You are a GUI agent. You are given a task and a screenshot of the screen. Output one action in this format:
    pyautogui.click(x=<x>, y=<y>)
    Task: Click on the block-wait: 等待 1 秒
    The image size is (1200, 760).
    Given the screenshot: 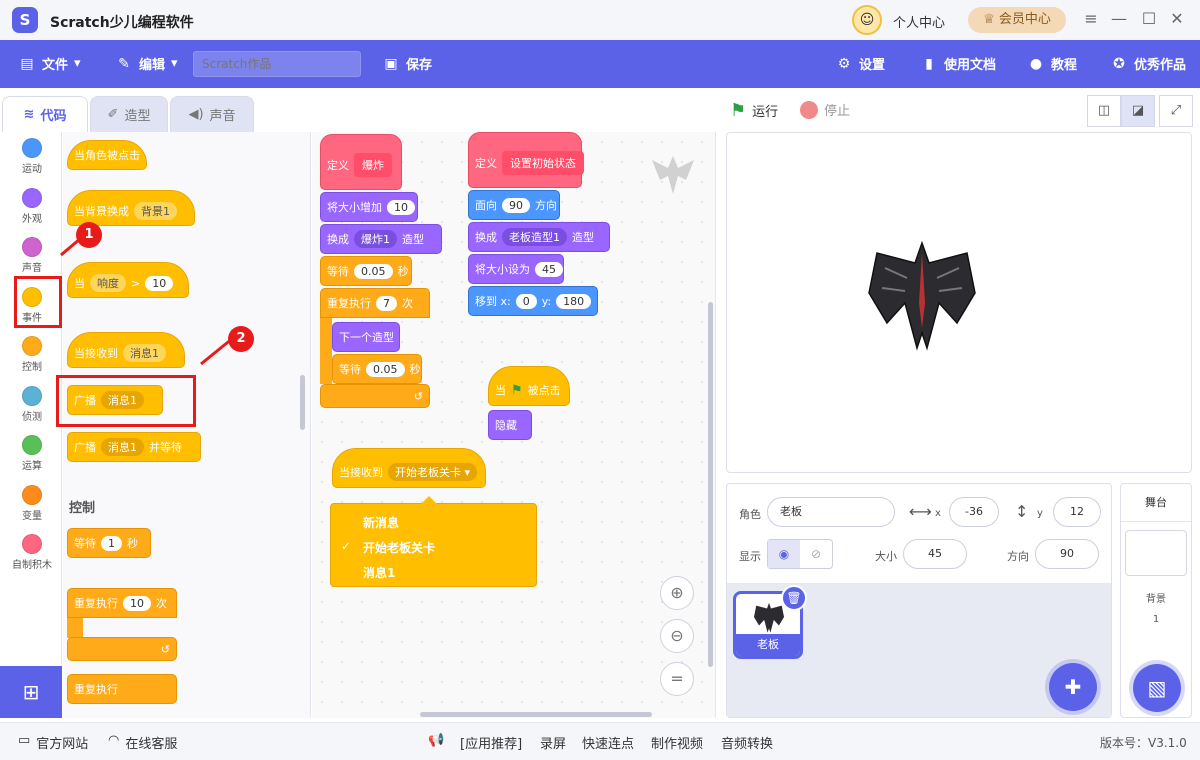 What is the action you would take?
    pyautogui.click(x=109, y=543)
    